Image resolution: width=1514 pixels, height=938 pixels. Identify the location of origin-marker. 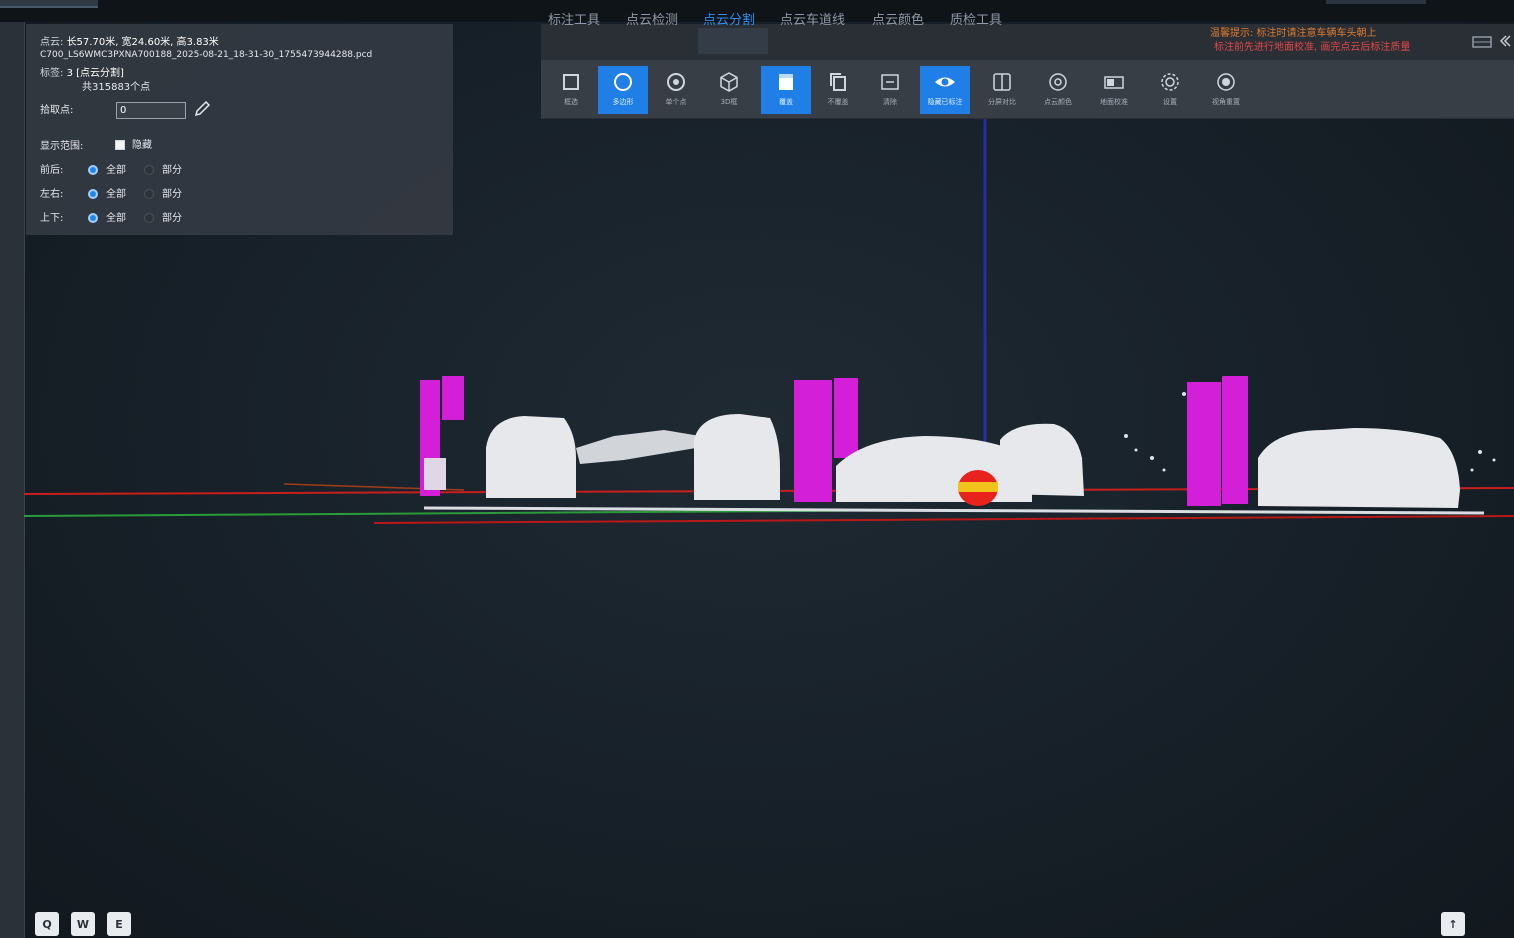
(978, 488).